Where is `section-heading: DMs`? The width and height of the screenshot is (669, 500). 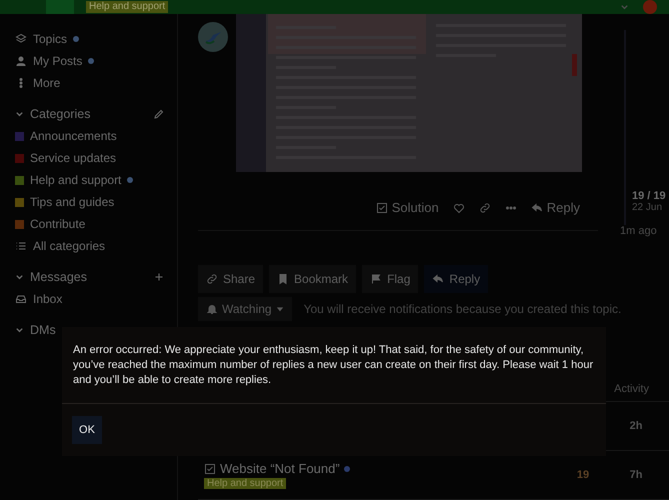
section-heading: DMs is located at coordinates (43, 330).